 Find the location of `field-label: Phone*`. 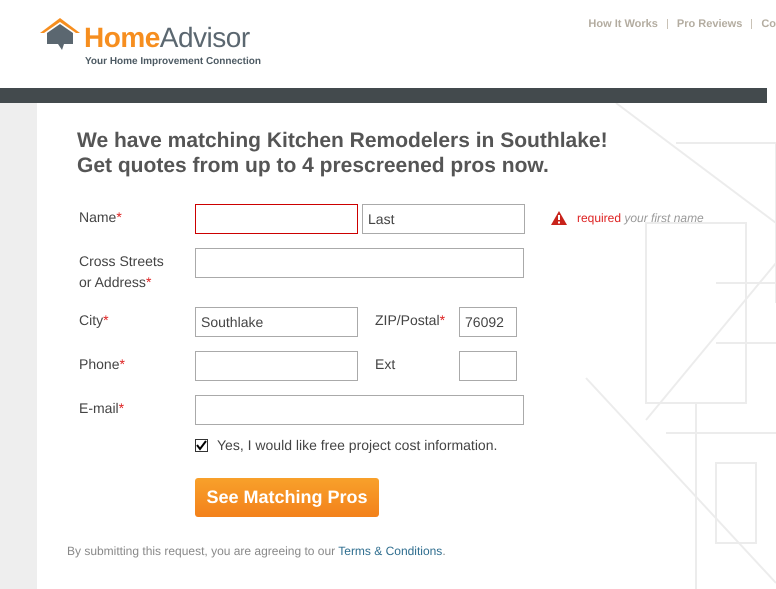

field-label: Phone* is located at coordinates (102, 364).